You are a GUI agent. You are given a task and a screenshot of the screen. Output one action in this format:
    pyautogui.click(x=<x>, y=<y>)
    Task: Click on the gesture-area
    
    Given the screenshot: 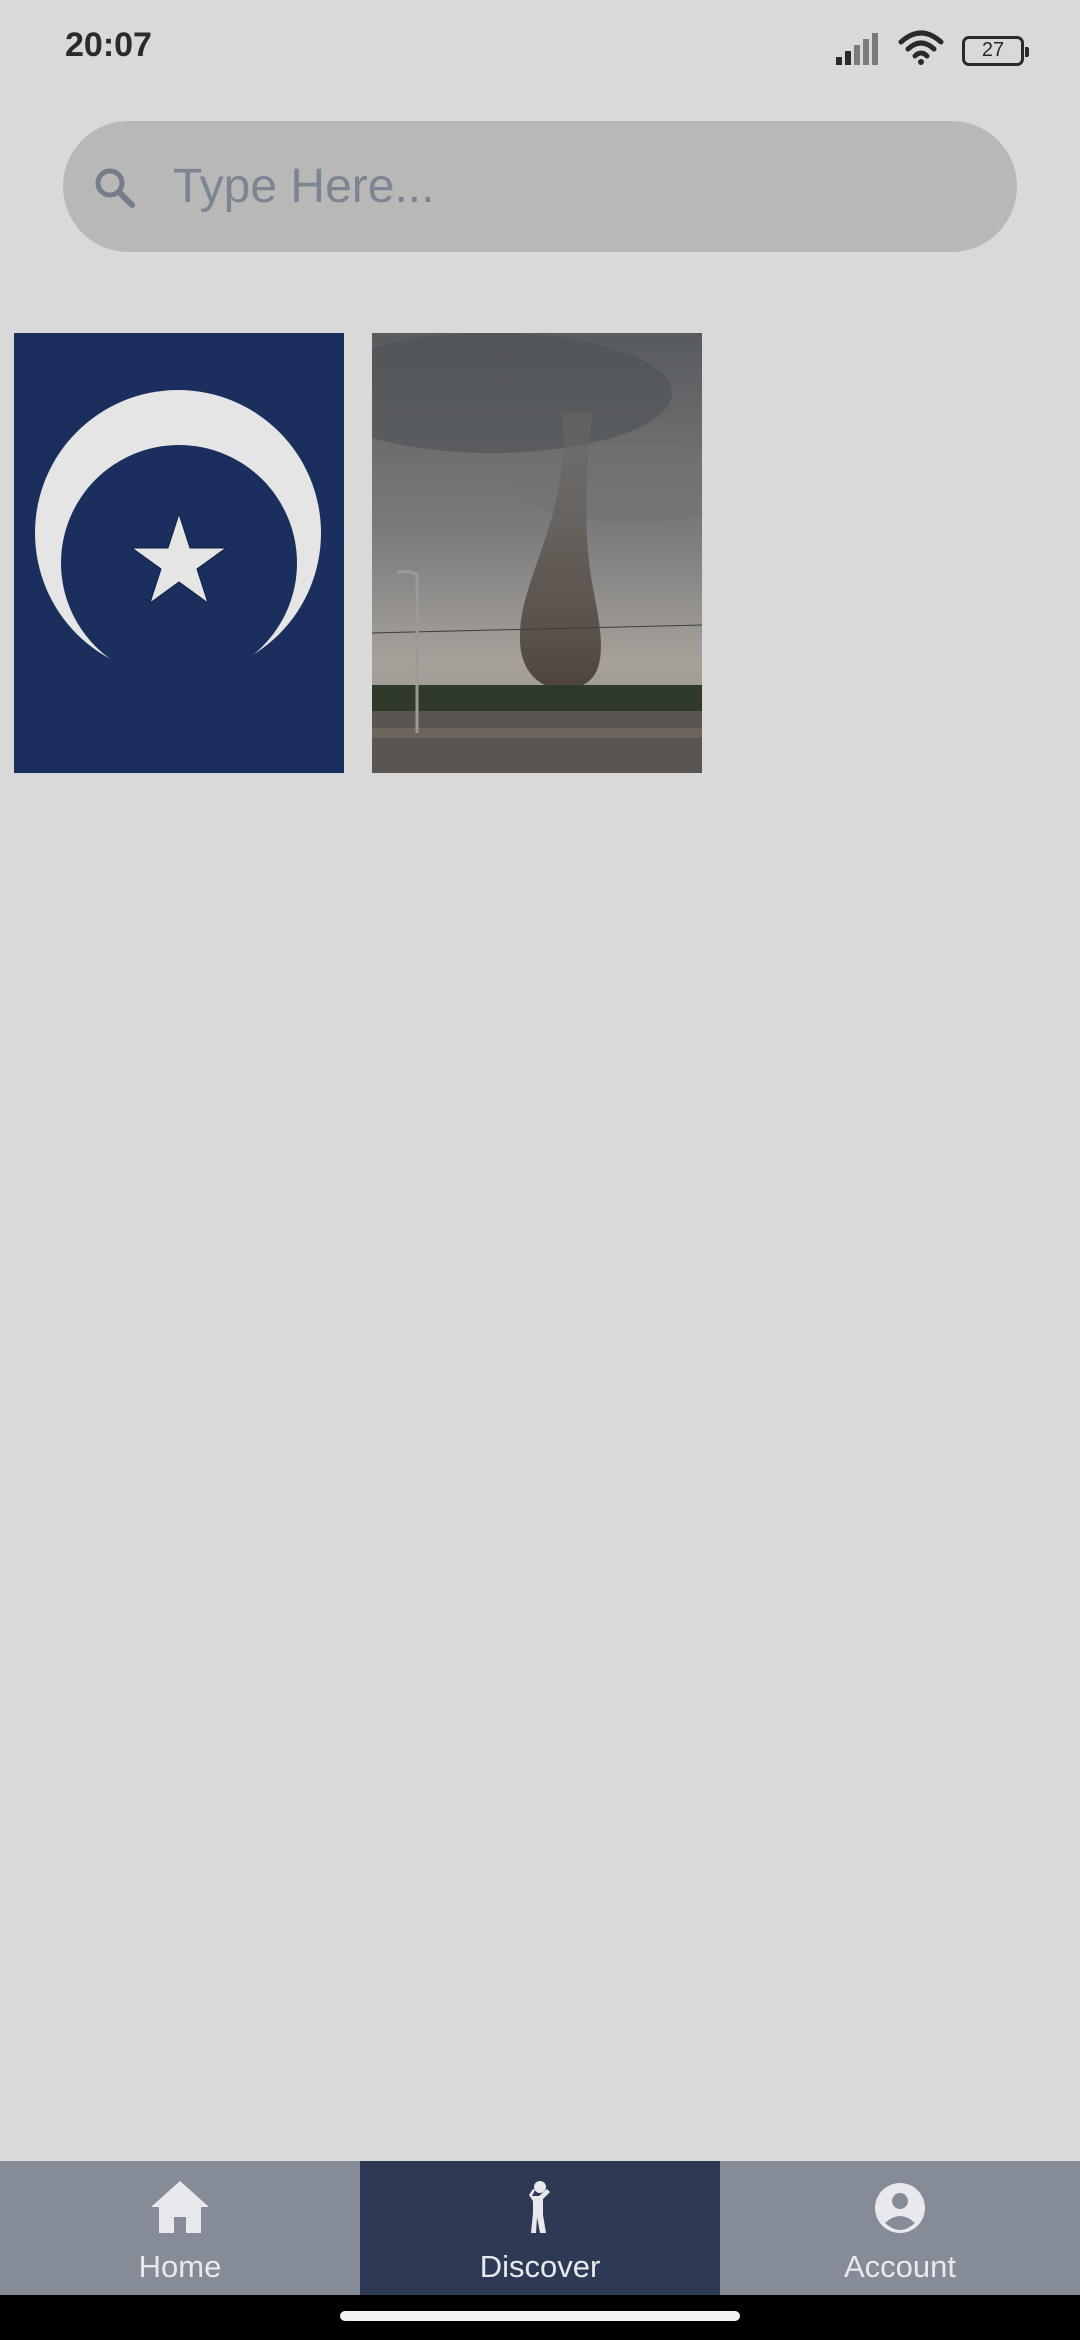 What is the action you would take?
    pyautogui.click(x=540, y=2317)
    